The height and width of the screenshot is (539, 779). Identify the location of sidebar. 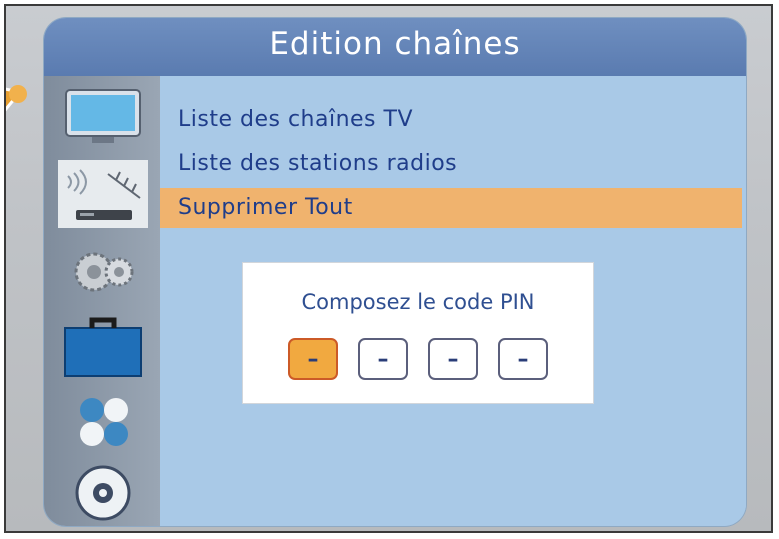
(102, 301).